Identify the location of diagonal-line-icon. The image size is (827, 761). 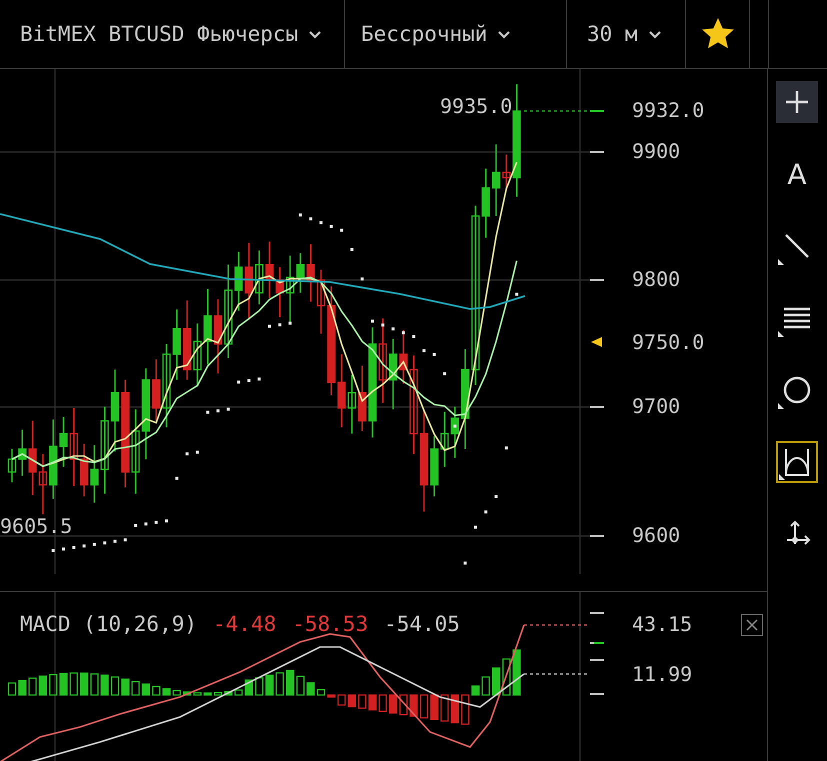
(797, 246).